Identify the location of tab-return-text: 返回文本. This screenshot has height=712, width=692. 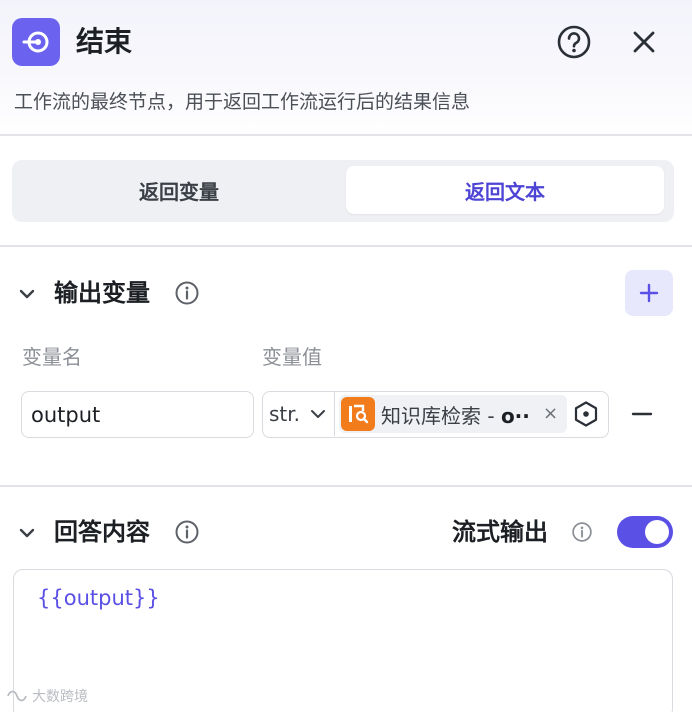
(505, 190).